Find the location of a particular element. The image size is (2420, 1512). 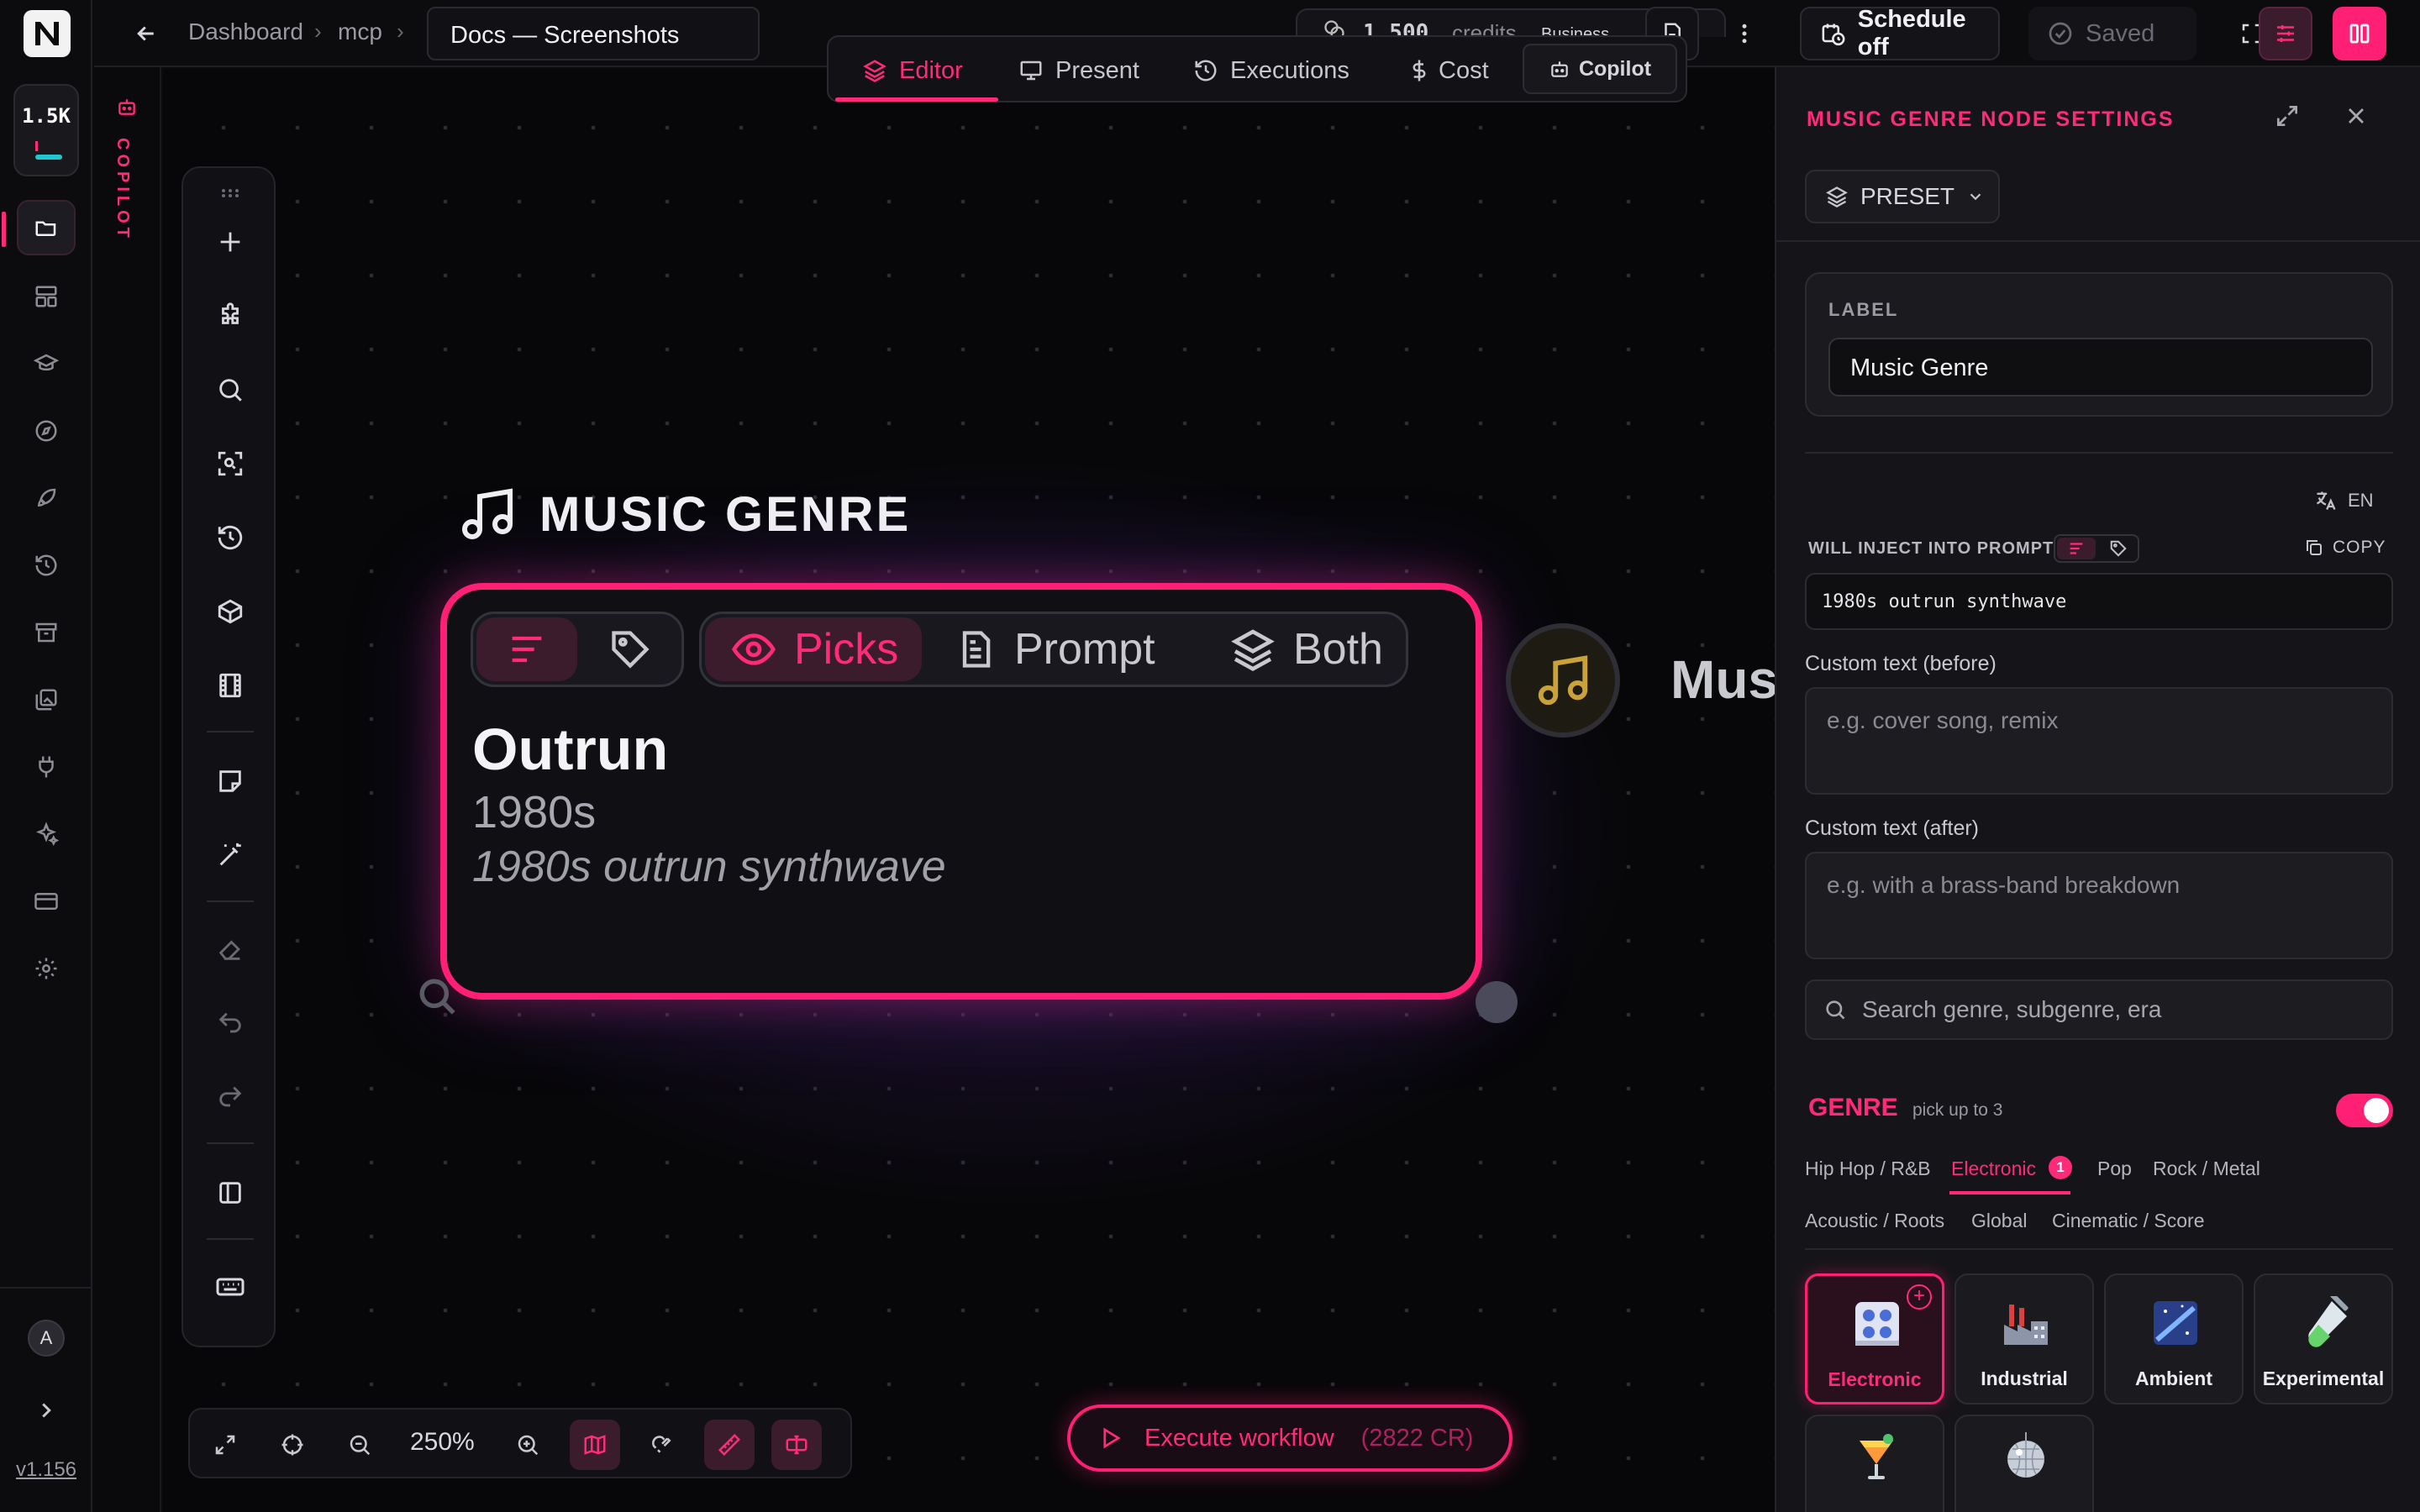

tab-executions: Executions is located at coordinates (1271, 70).